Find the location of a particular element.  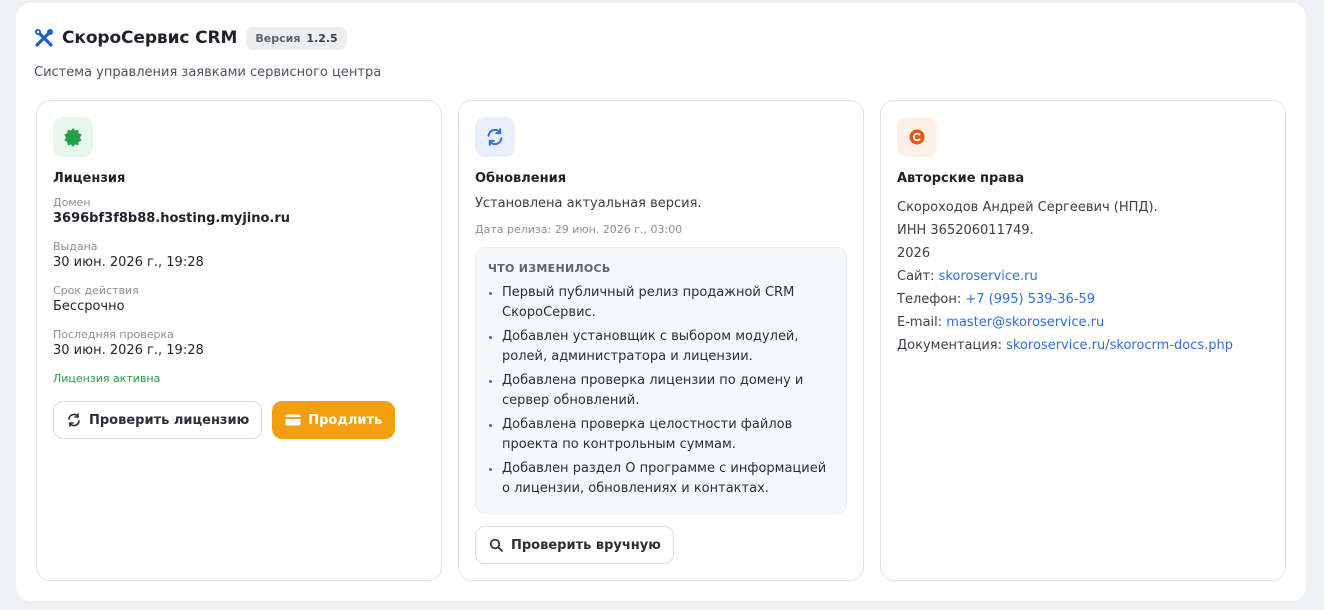

site-label: Сайт: is located at coordinates (916, 276).